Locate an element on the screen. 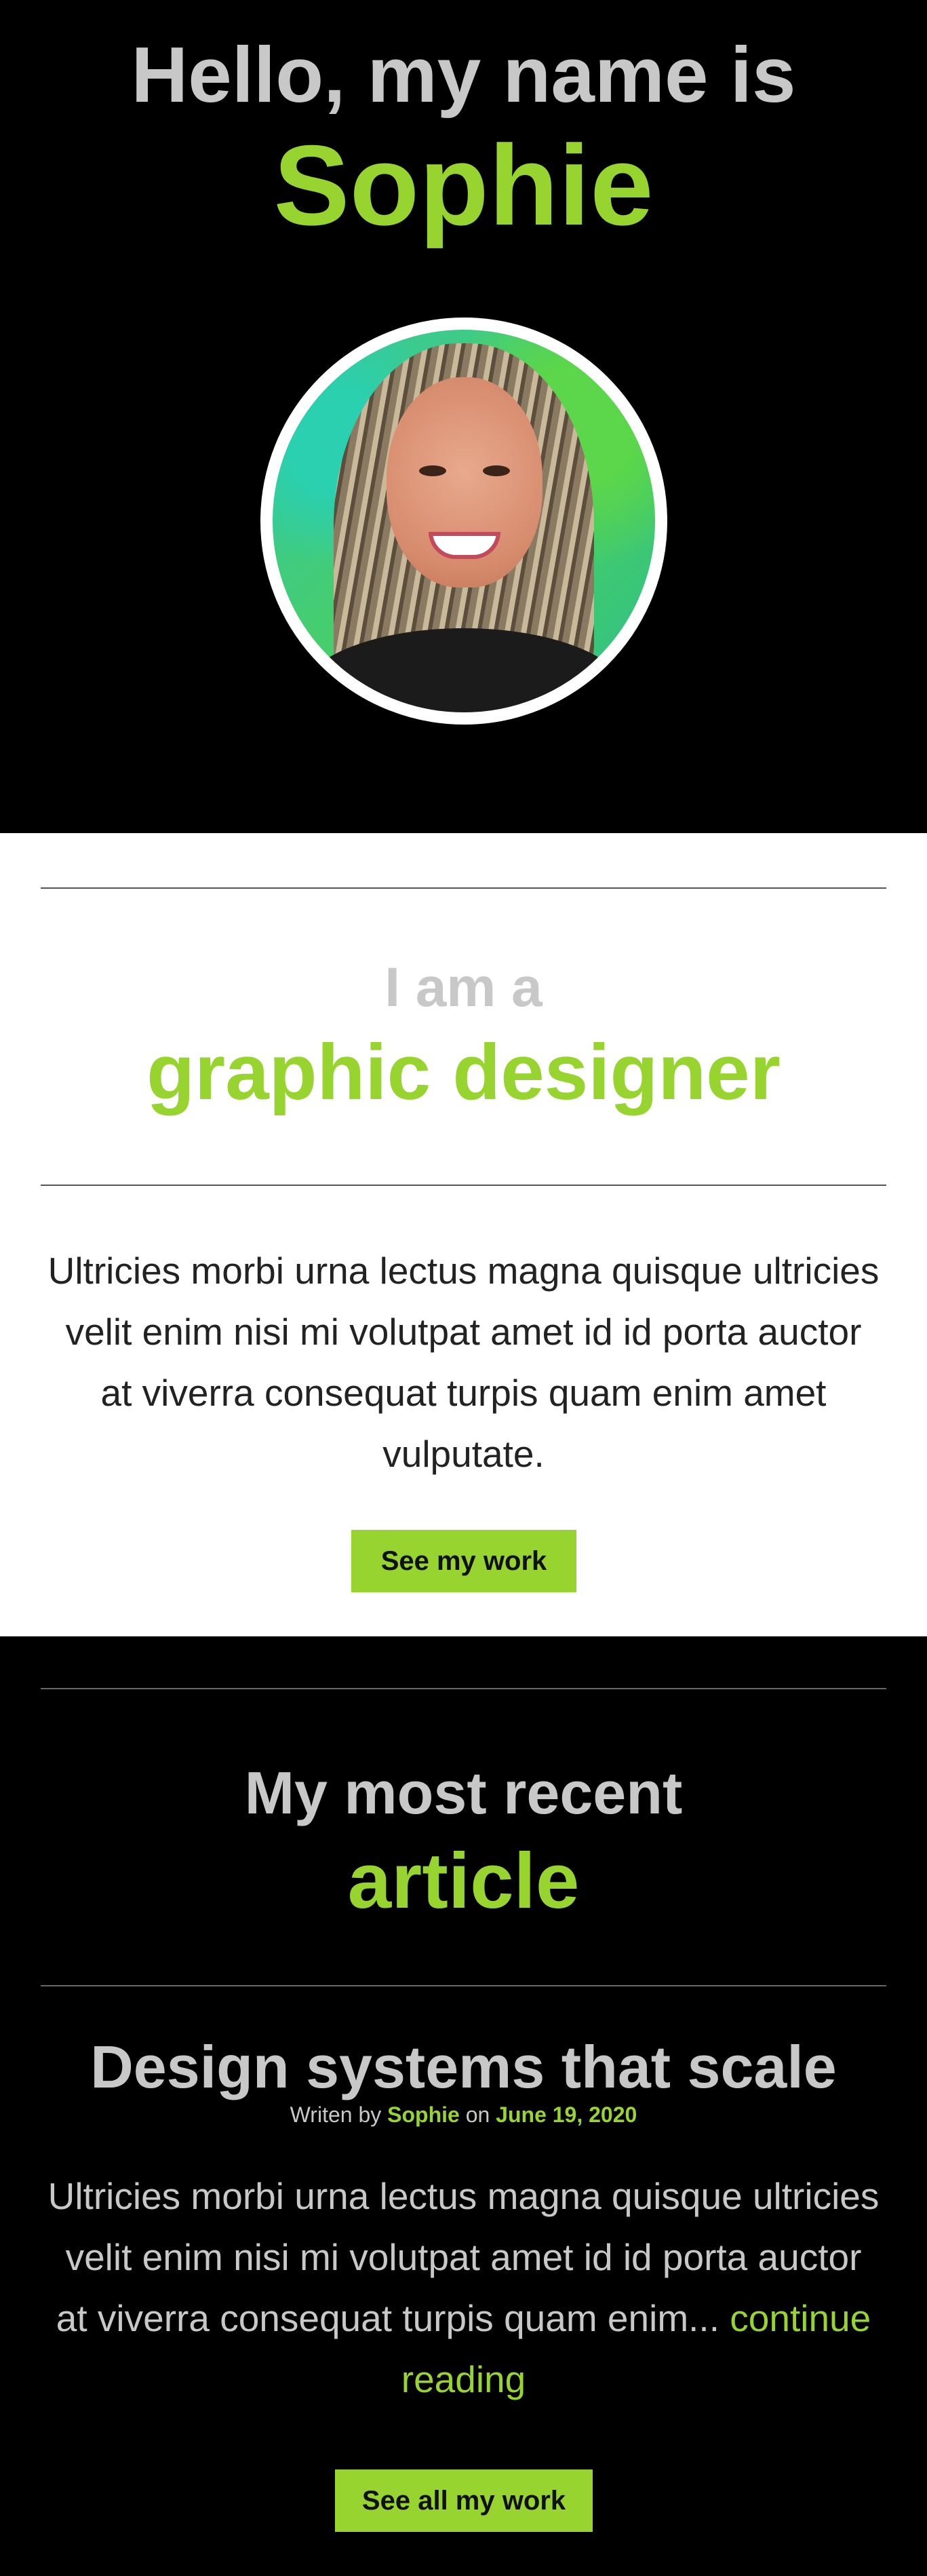  designer-title: graphic designer is located at coordinates (464, 1072).